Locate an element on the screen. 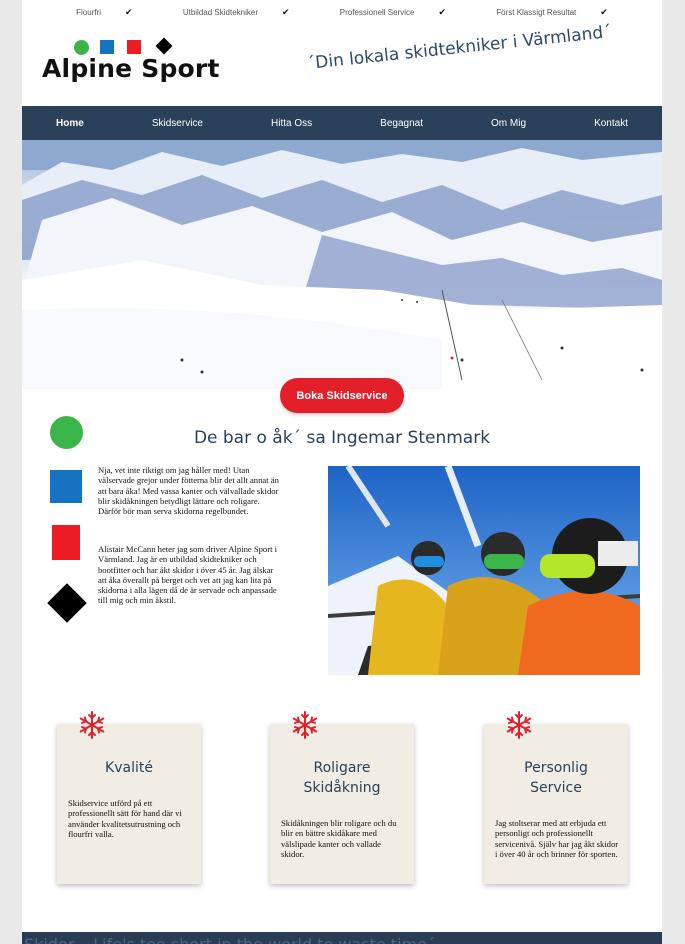  usp-item: Flourfri ✔ is located at coordinates (104, 12).